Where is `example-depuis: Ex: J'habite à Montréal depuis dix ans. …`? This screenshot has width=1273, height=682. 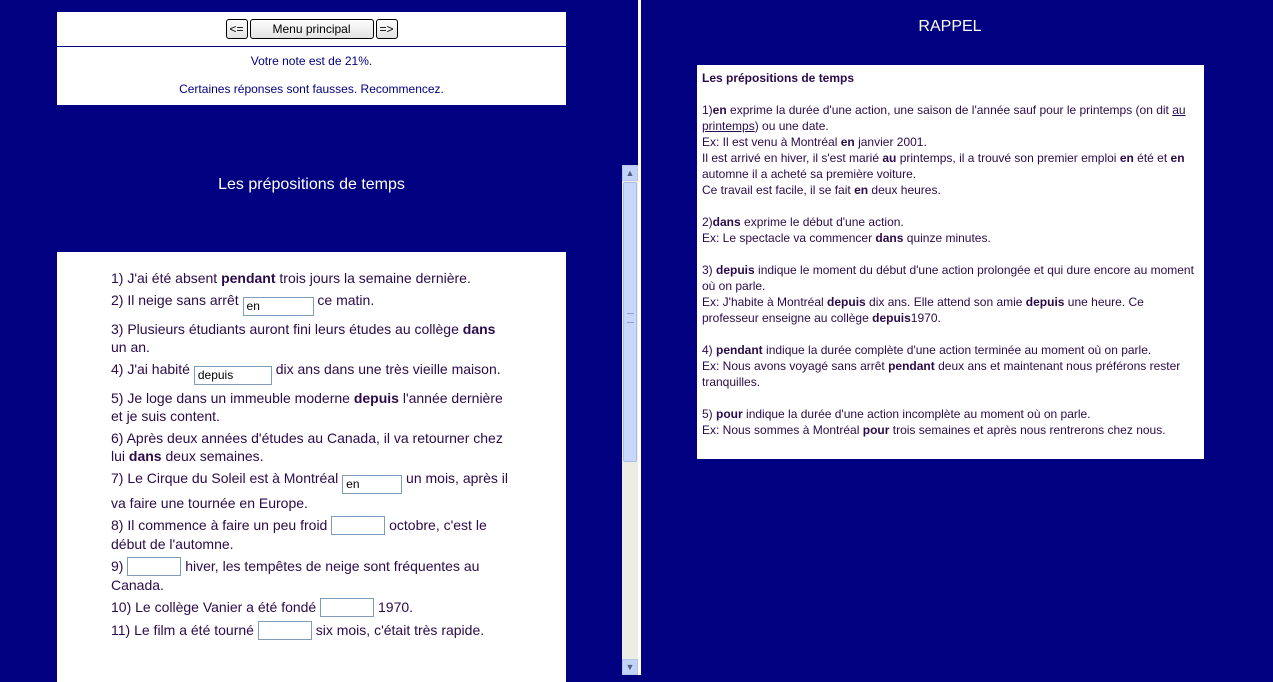
example-depuis: Ex: J'habite à Montréal depuis dix ans. … is located at coordinates (923, 310).